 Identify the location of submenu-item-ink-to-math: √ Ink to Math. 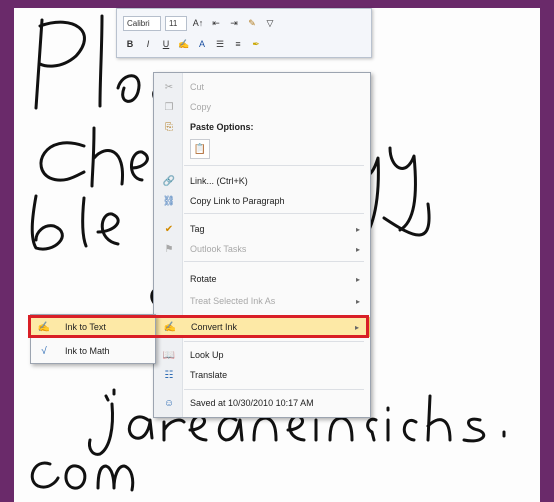
(93, 351).